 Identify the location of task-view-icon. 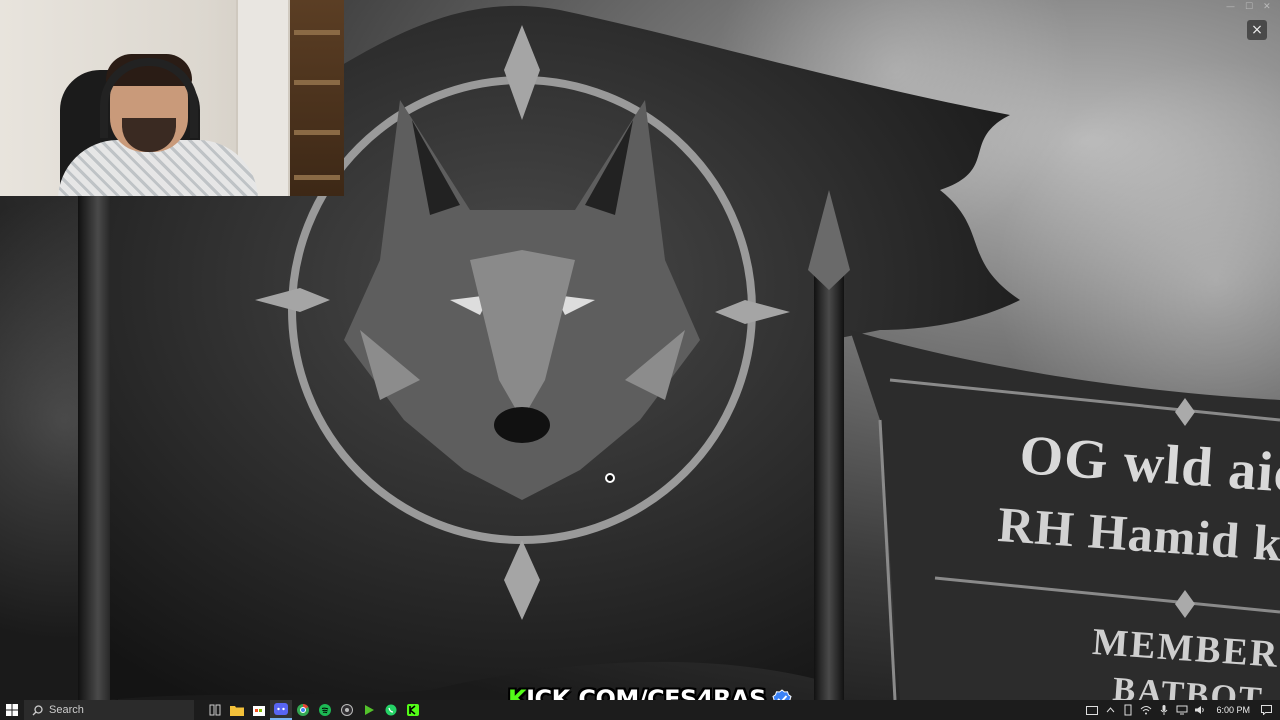
(215, 710).